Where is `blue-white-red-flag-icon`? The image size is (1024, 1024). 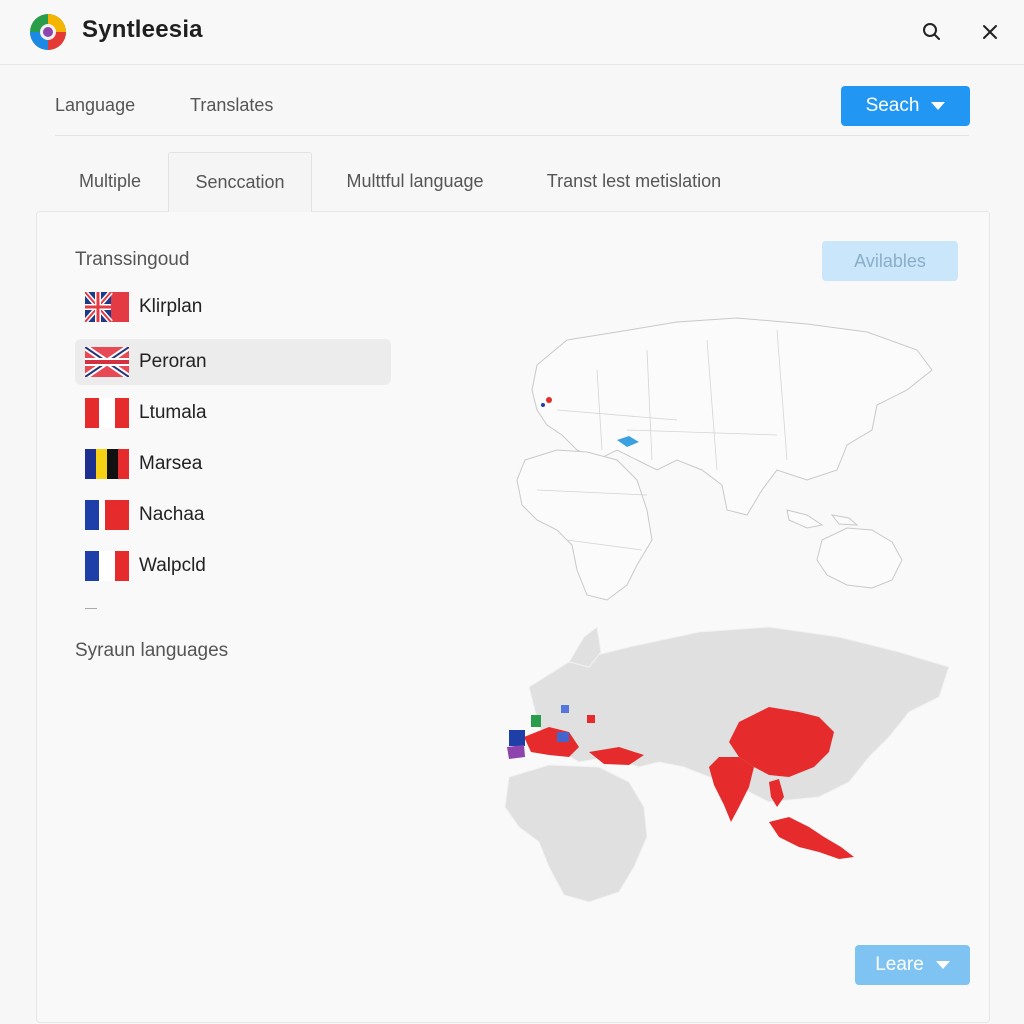 blue-white-red-flag-icon is located at coordinates (107, 566).